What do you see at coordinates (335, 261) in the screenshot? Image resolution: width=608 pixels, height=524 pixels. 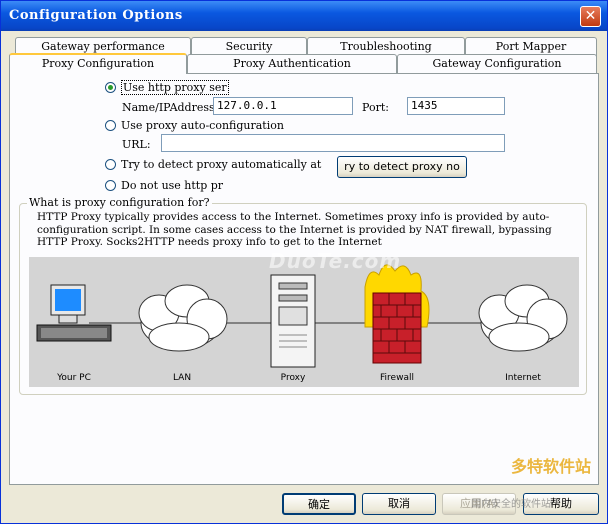 I see `watermark-text: DuoTe.com` at bounding box center [335, 261].